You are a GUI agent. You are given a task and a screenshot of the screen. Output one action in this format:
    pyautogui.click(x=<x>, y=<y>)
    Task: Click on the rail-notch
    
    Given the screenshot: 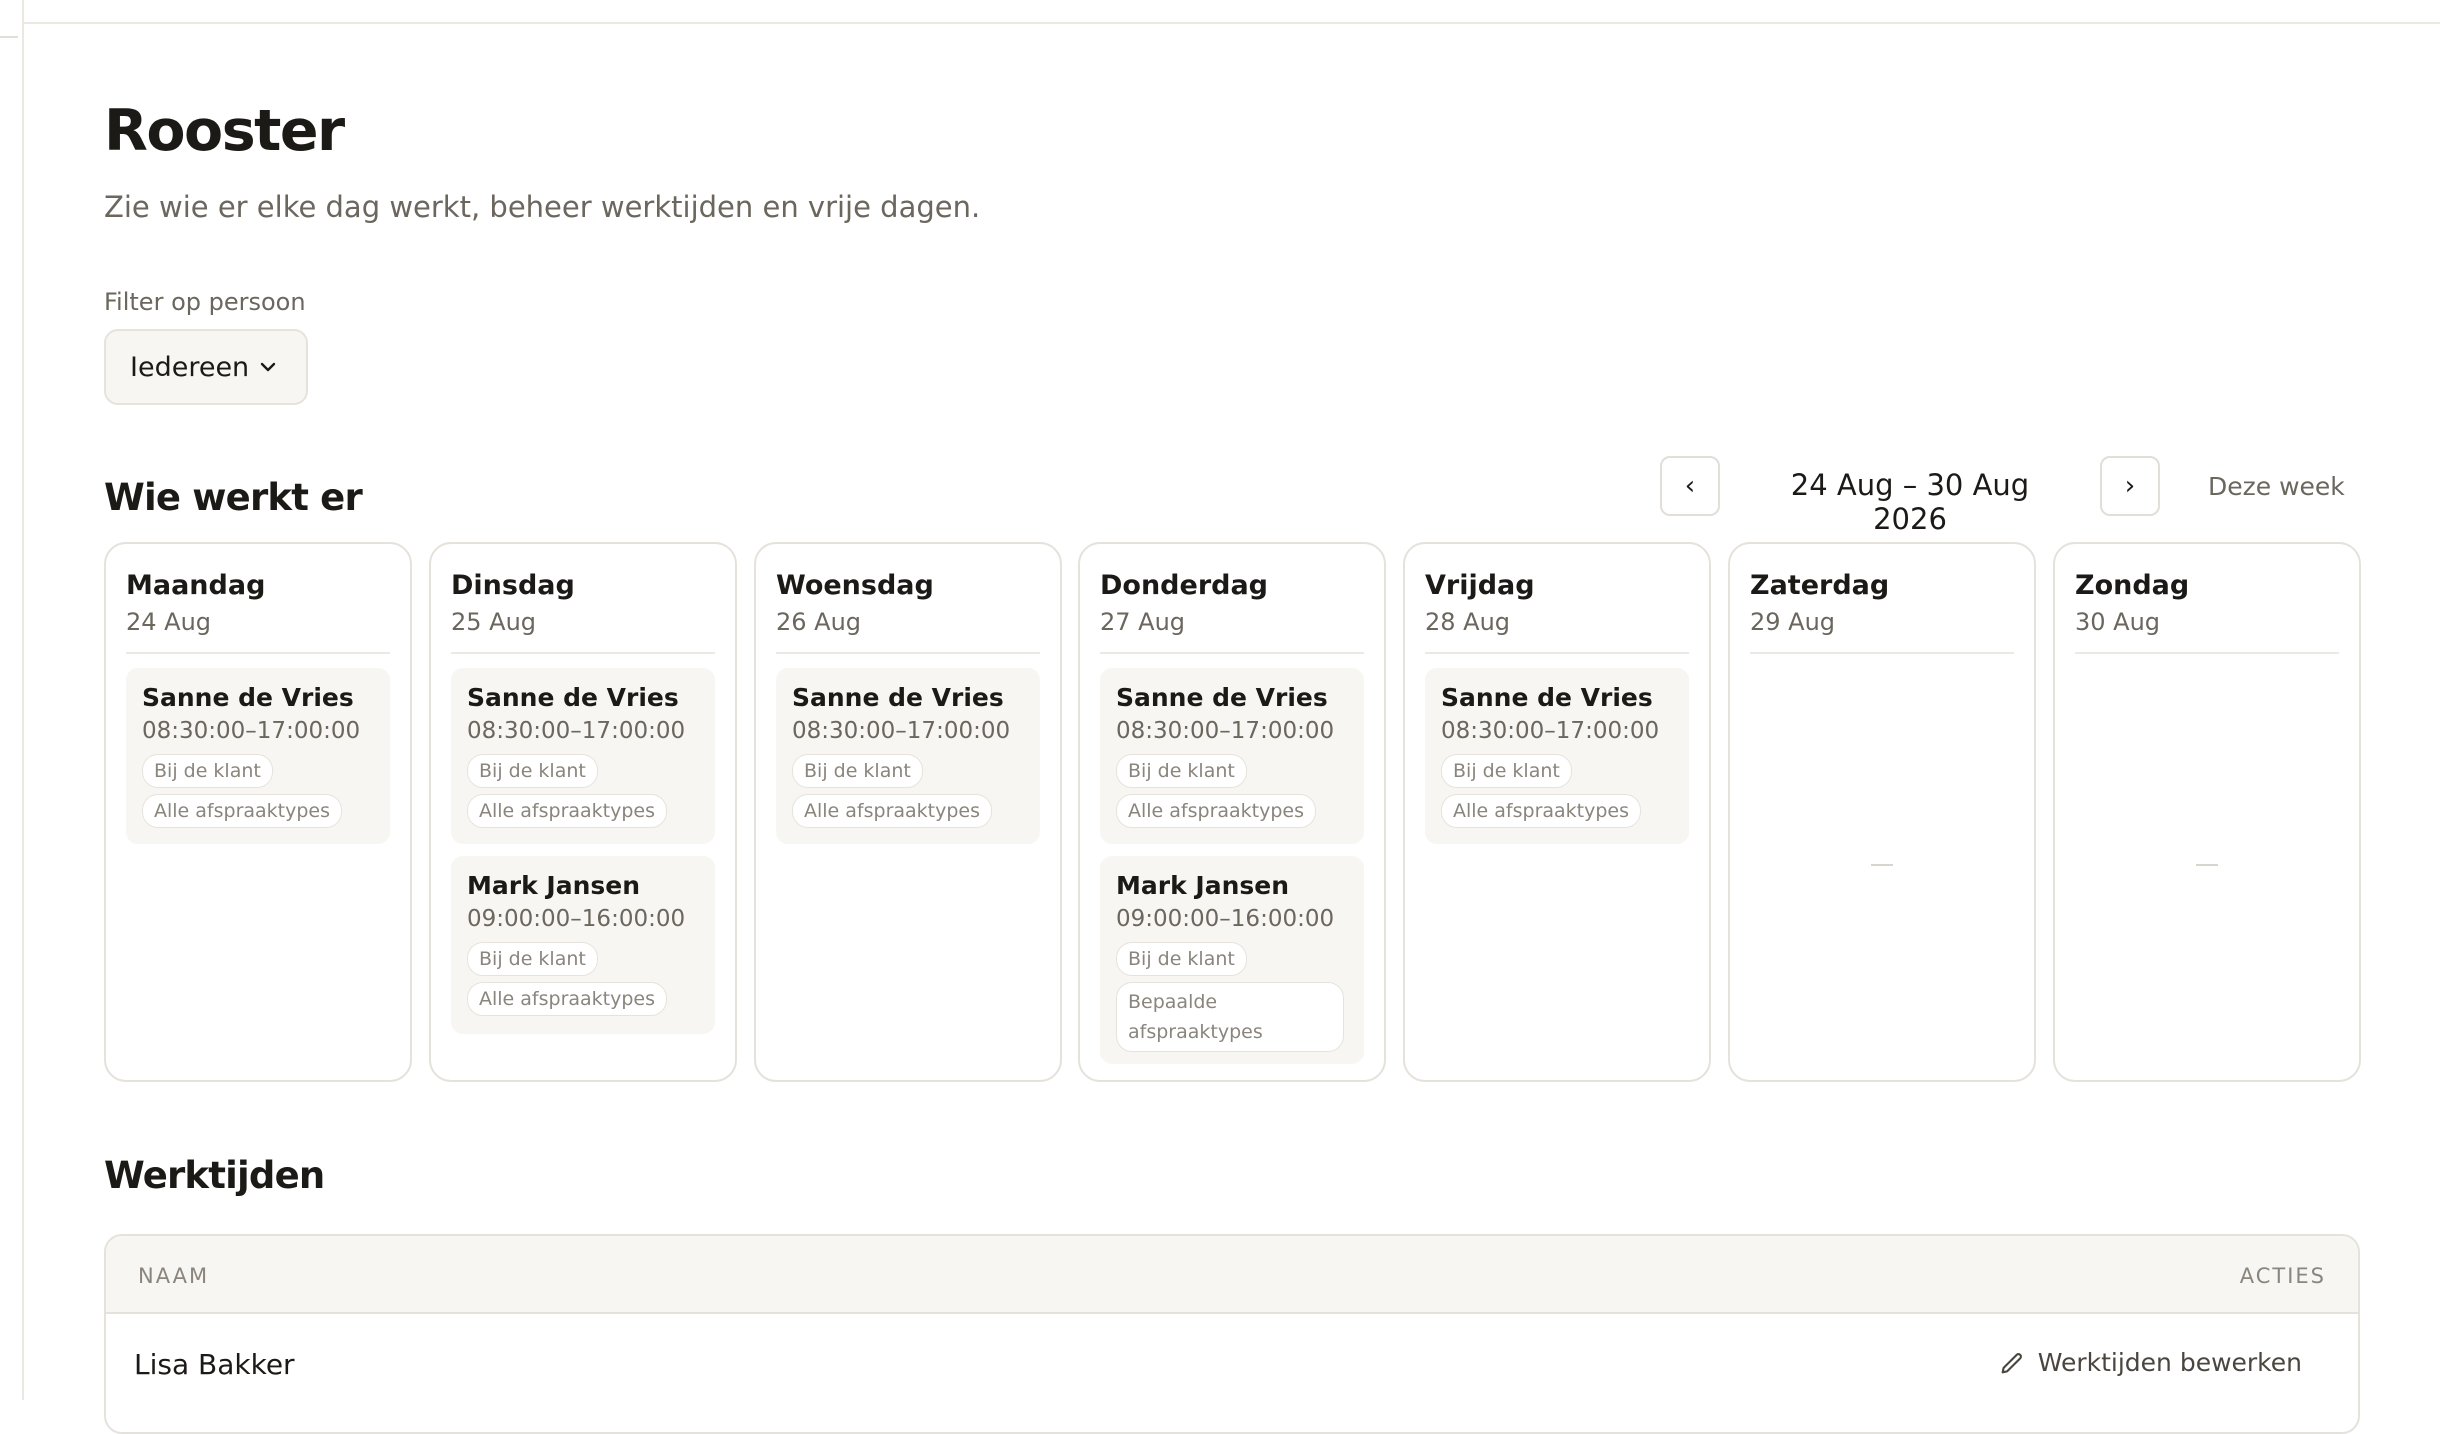 What is the action you would take?
    pyautogui.click(x=9, y=37)
    